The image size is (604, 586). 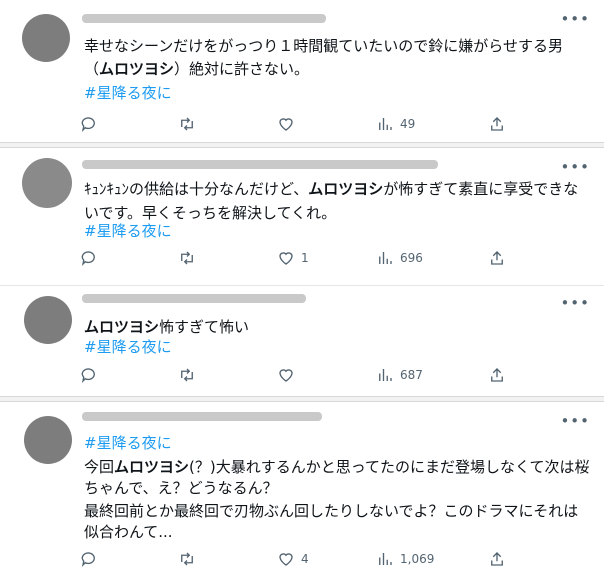 What do you see at coordinates (181, 488) in the screenshot?
I see `tweet-text-line: ちゃんで、え？どうなるん？` at bounding box center [181, 488].